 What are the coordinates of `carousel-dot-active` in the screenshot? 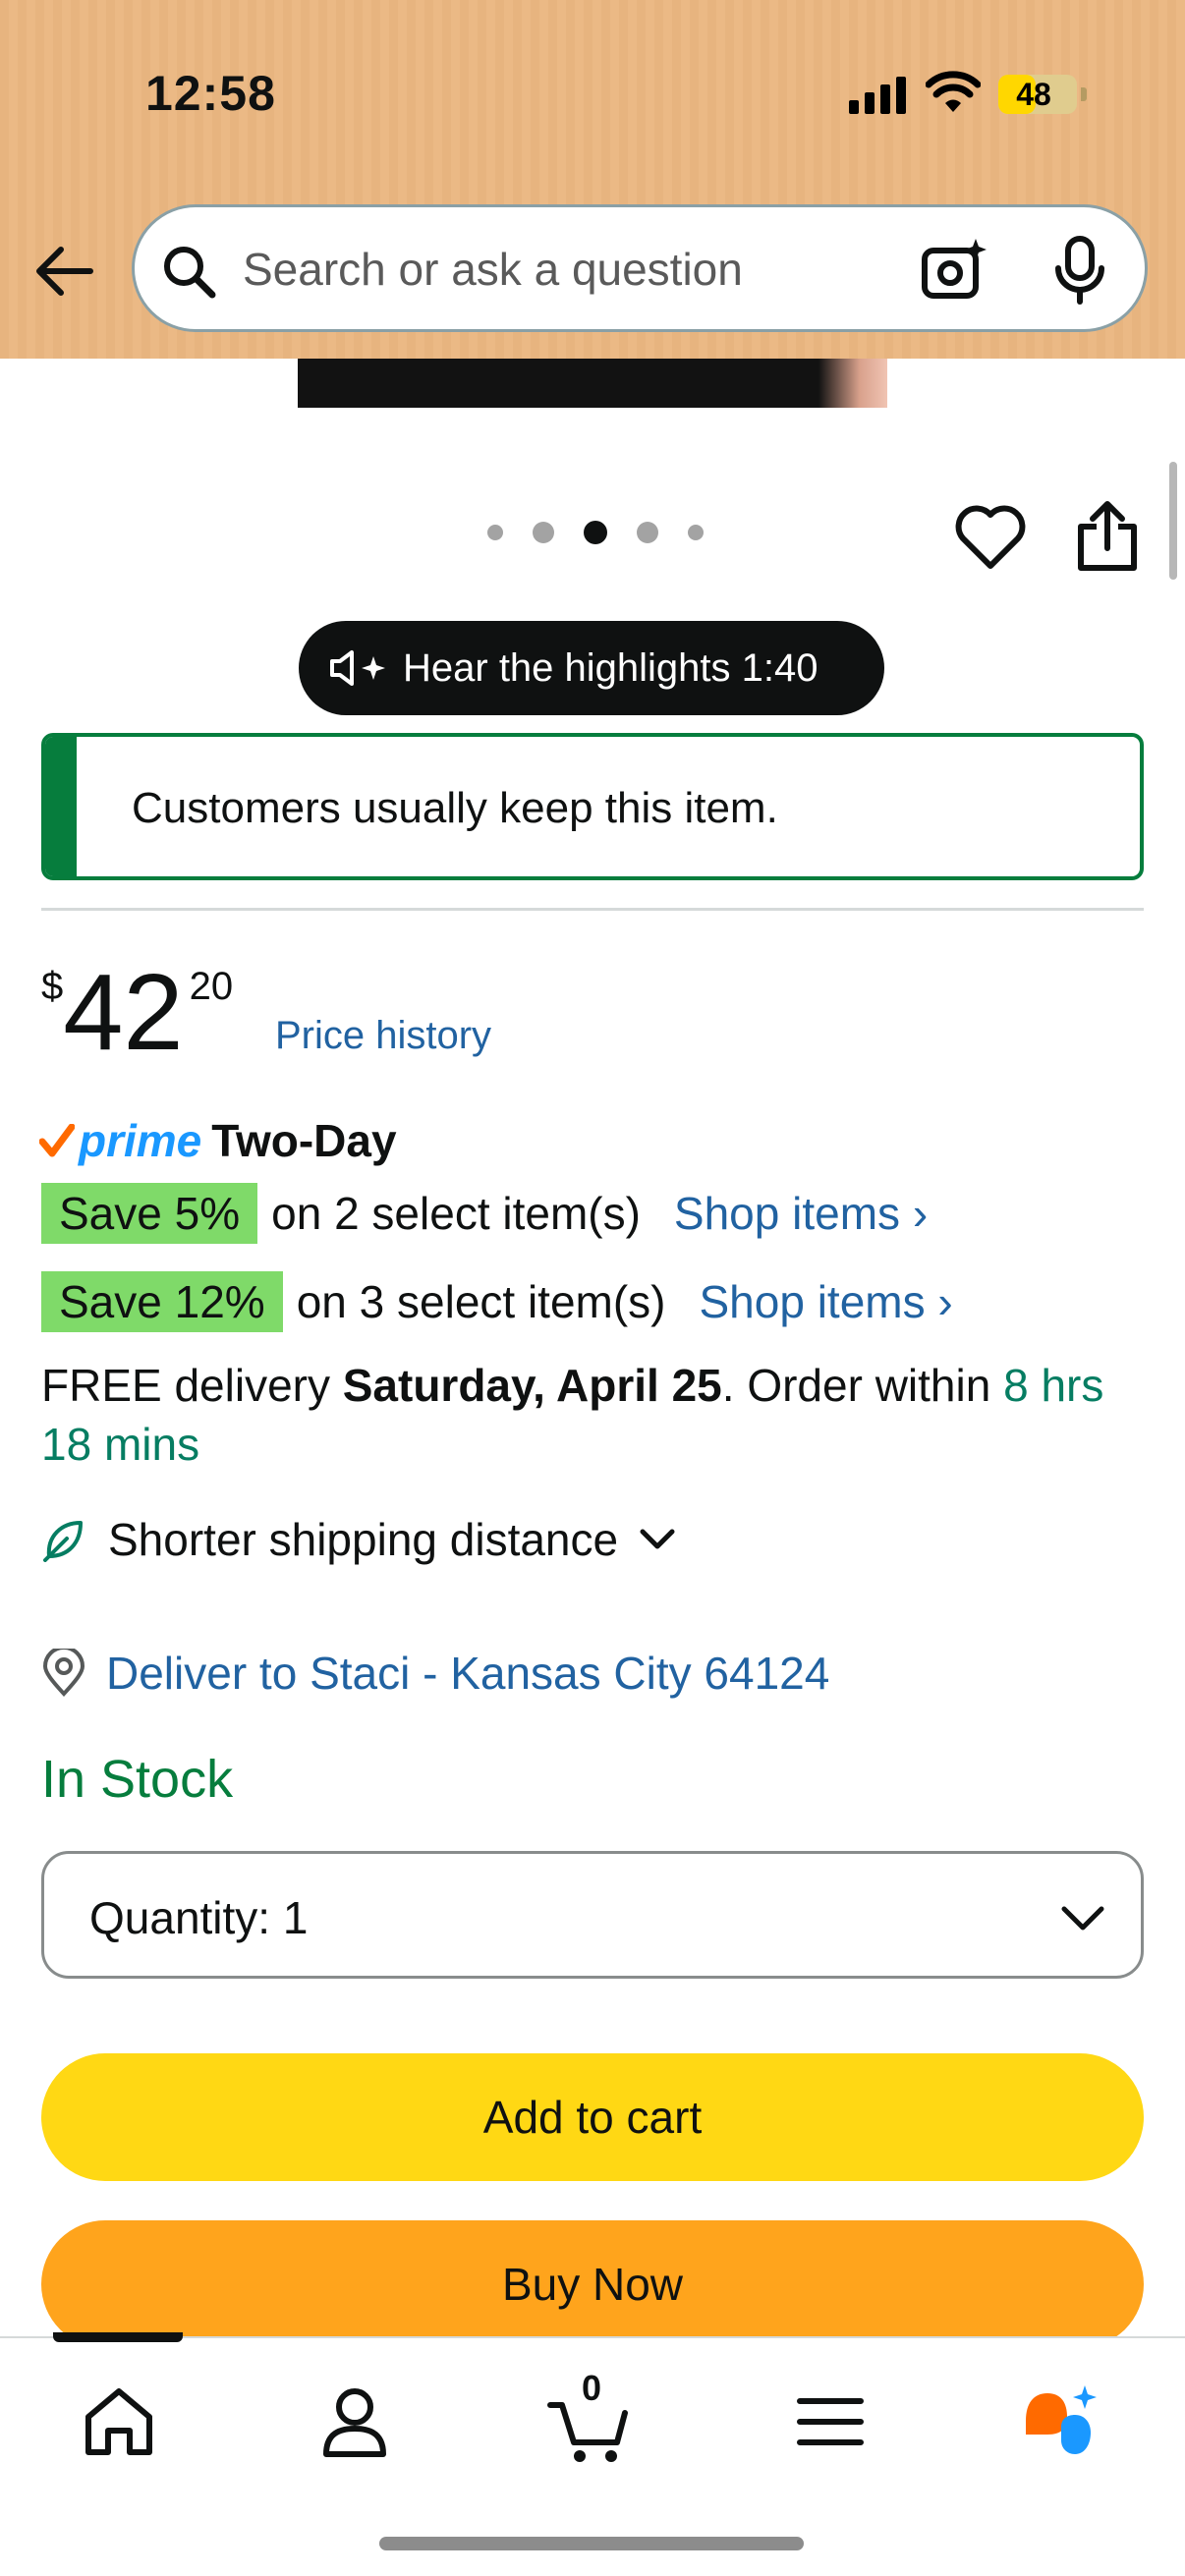 It's located at (596, 532).